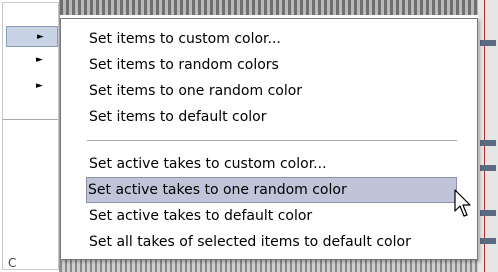 The height and width of the screenshot is (272, 498). I want to click on menu-item-items-random-colors: Set items to random colors, so click(272, 65).